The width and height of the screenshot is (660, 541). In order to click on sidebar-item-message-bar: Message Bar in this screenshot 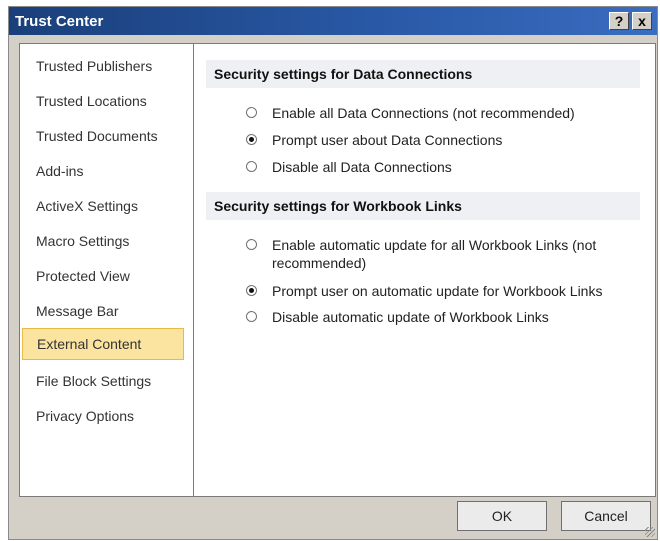, I will do `click(103, 311)`.